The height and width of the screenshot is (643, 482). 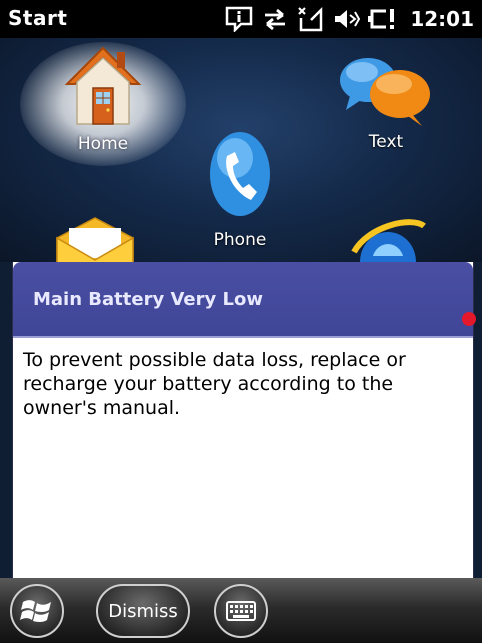 I want to click on home-tile-label: Home, so click(x=103, y=144).